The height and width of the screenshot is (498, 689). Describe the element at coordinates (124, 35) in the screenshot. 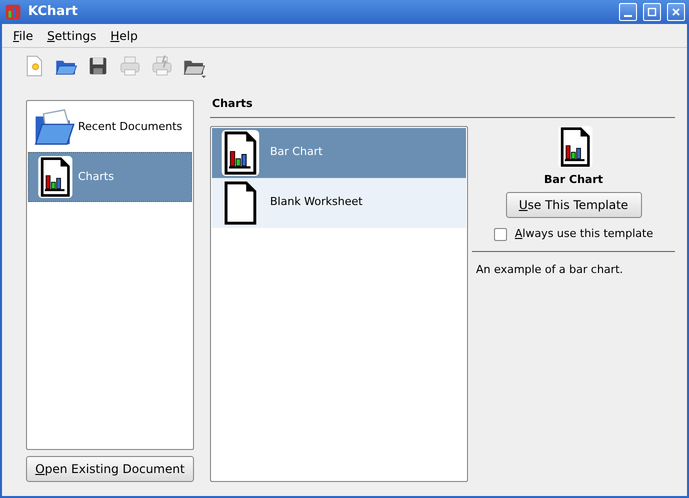

I see `menu-item: Help` at that location.